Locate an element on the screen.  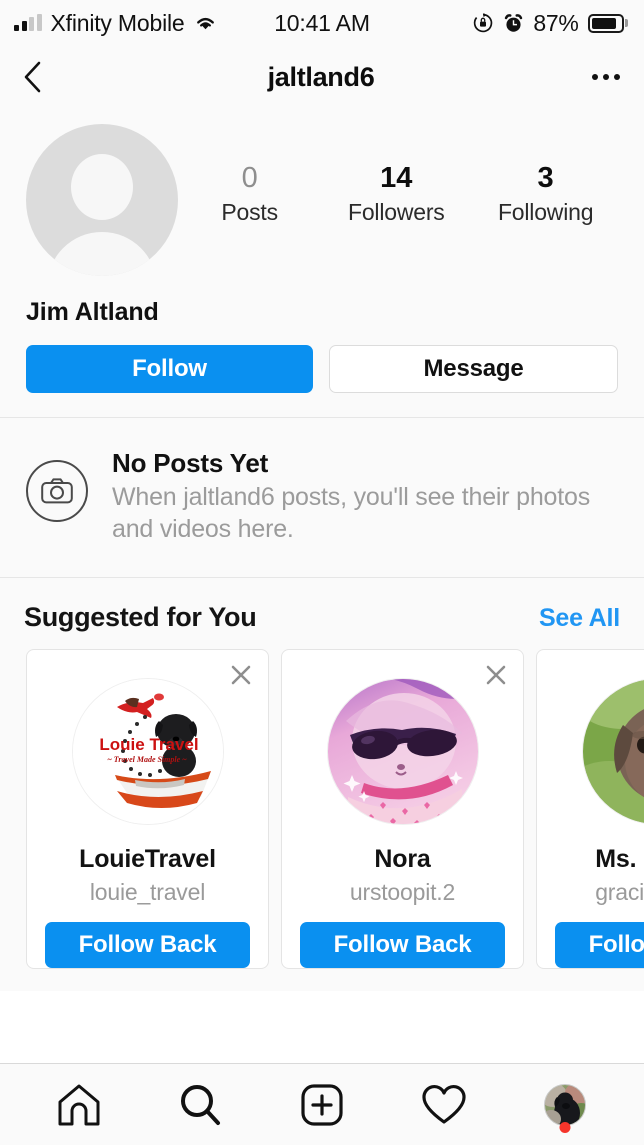
search-icon is located at coordinates (201, 1104).